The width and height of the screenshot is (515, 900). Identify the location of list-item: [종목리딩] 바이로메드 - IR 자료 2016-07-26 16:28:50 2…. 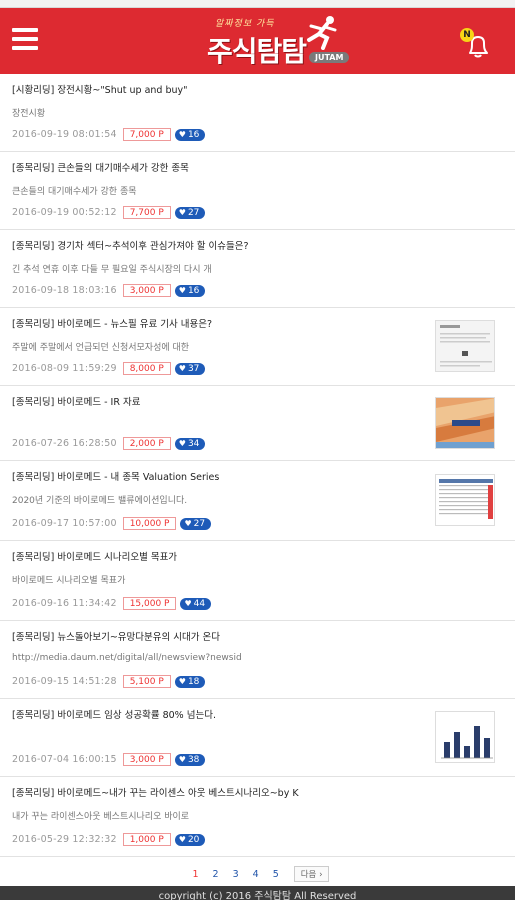
(257, 423).